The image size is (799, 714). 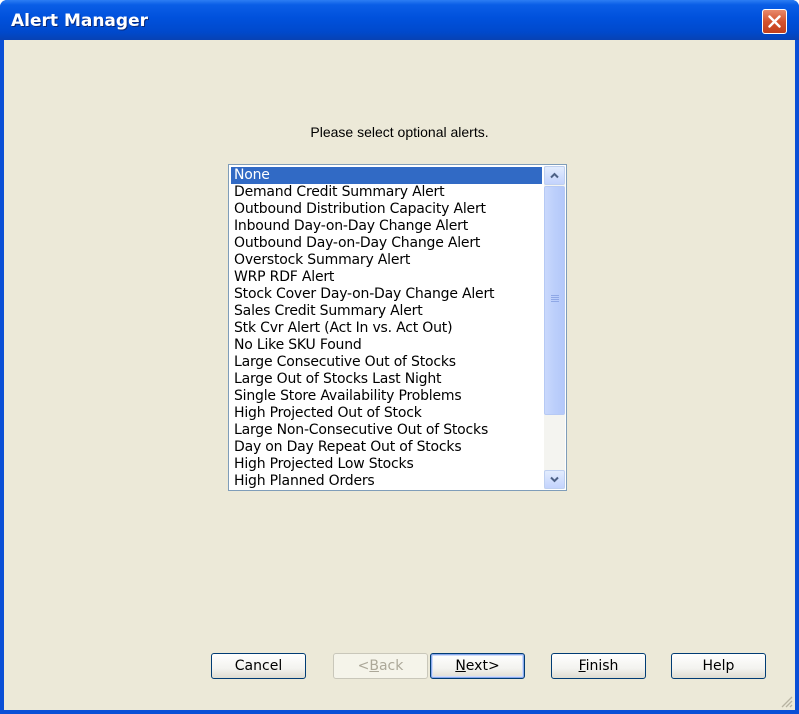 I want to click on prompt-text: Please select optional alerts., so click(x=399, y=132).